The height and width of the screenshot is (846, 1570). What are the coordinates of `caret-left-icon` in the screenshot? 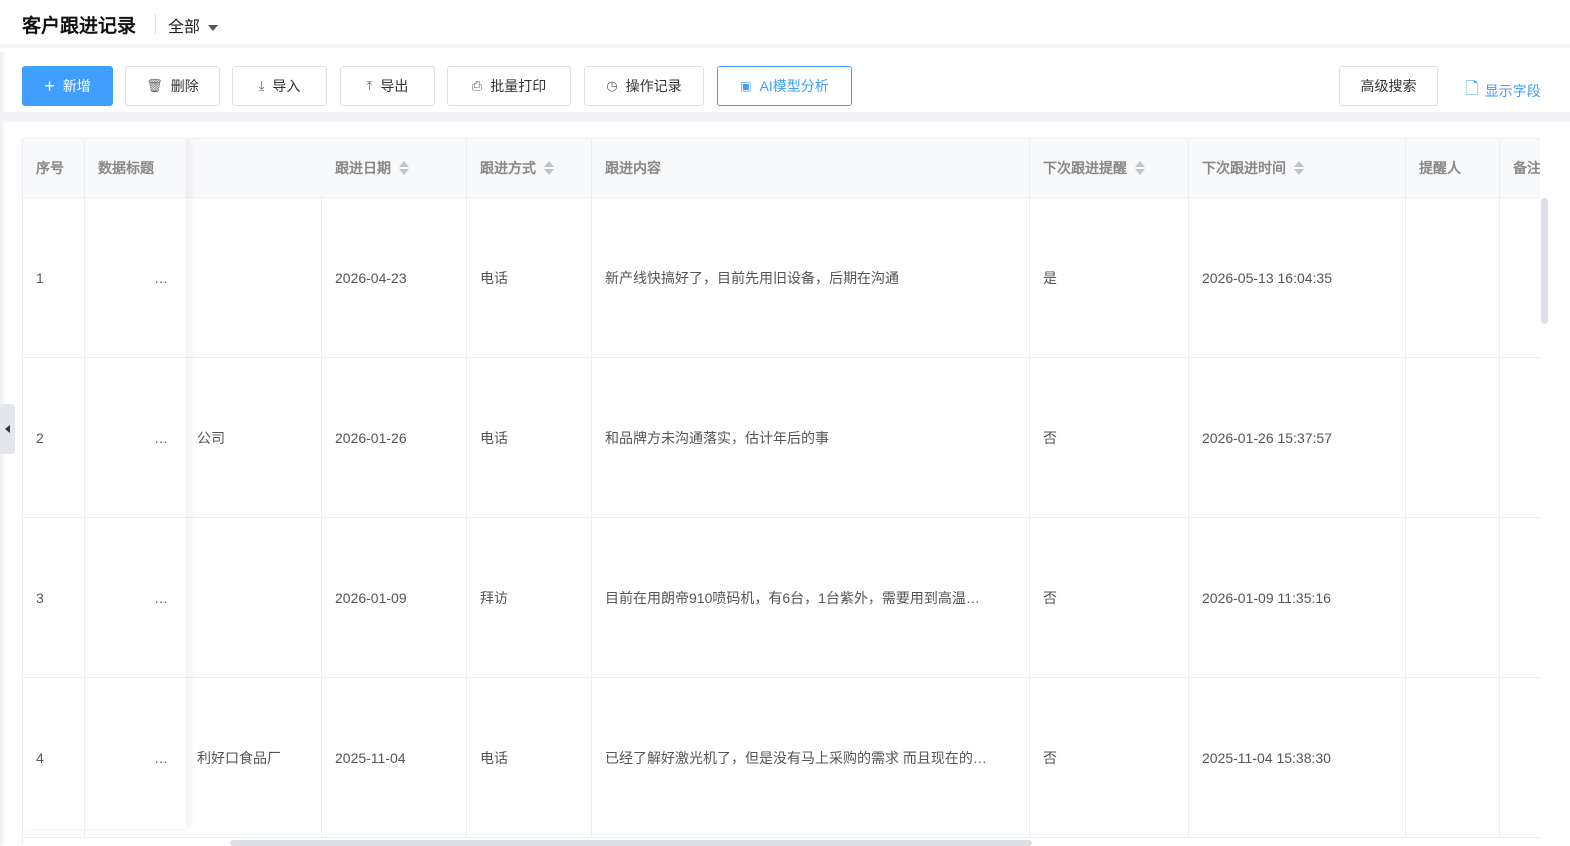 It's located at (7, 429).